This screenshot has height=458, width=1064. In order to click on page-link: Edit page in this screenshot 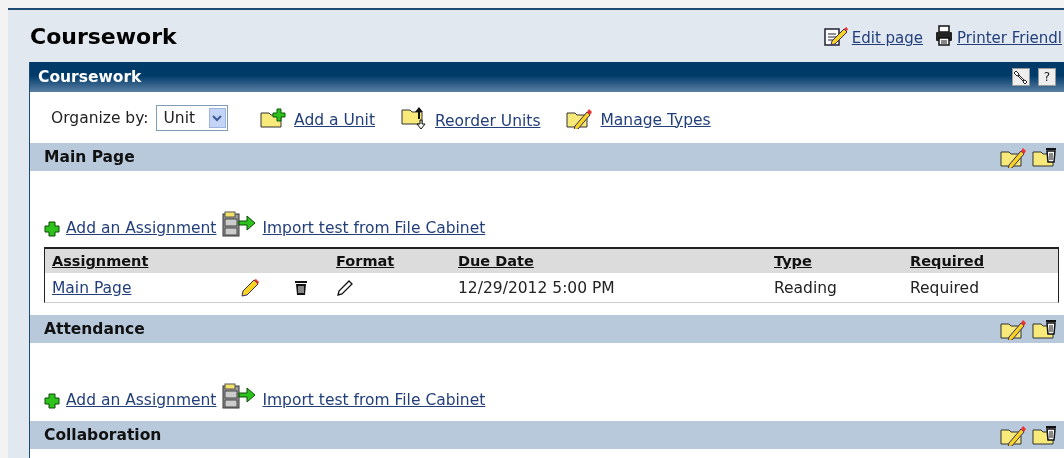, I will do `click(887, 38)`.